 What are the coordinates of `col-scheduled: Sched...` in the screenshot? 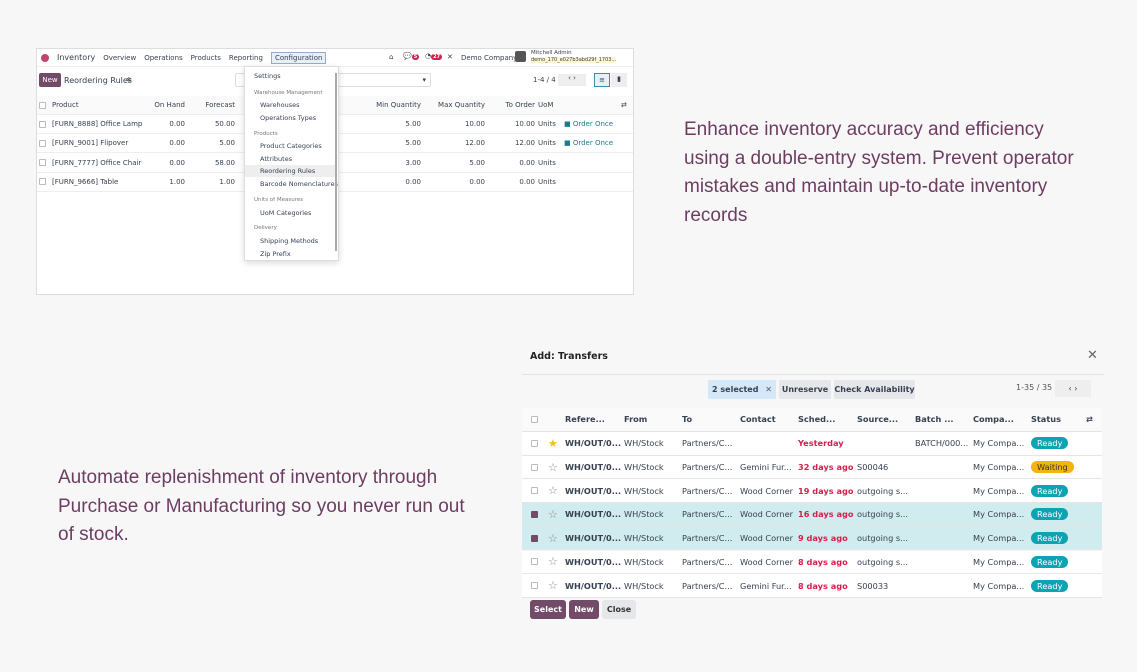 It's located at (816, 419).